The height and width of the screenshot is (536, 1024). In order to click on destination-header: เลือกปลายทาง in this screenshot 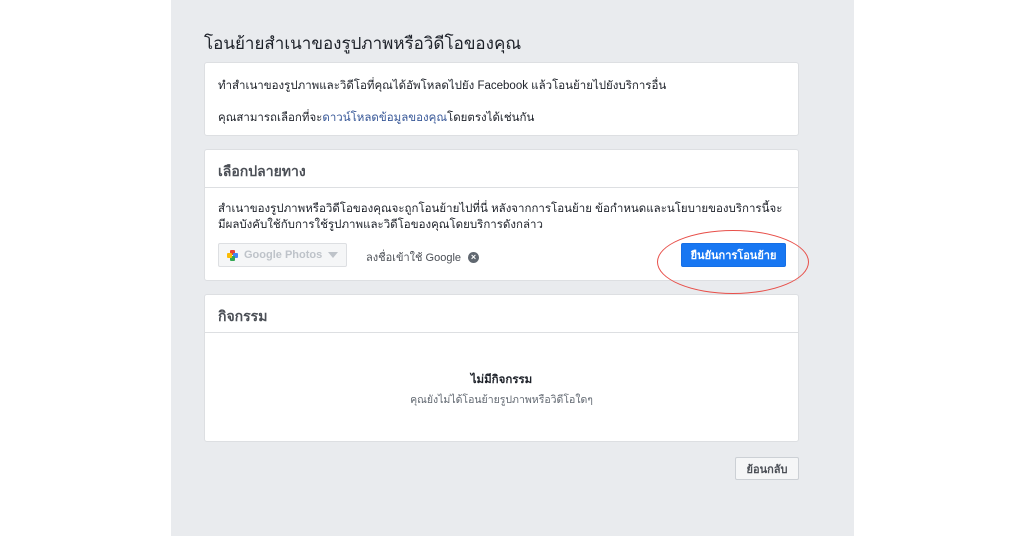, I will do `click(501, 169)`.